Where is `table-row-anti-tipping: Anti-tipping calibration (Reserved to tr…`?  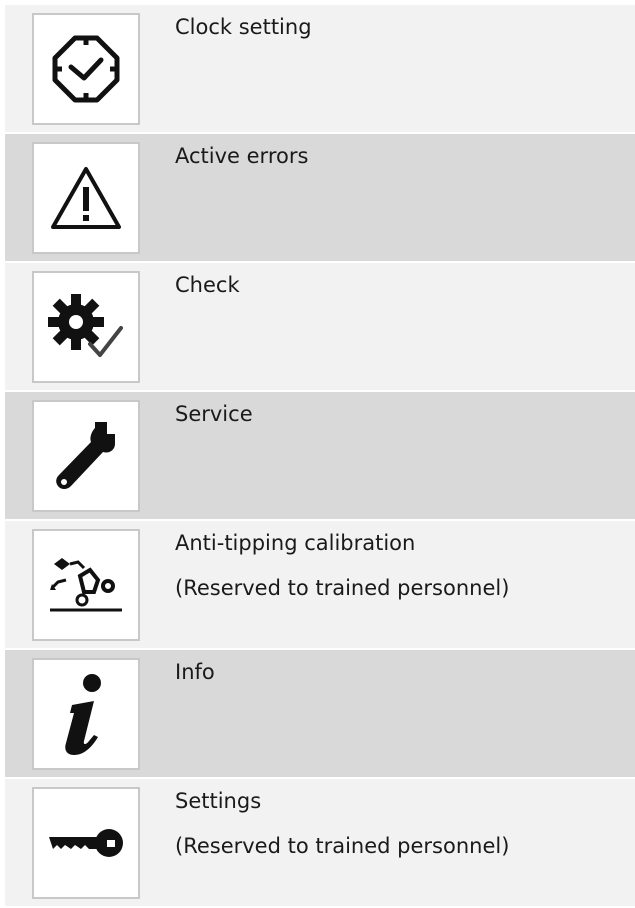 table-row-anti-tipping: Anti-tipping calibration (Reserved to tr… is located at coordinates (320, 584).